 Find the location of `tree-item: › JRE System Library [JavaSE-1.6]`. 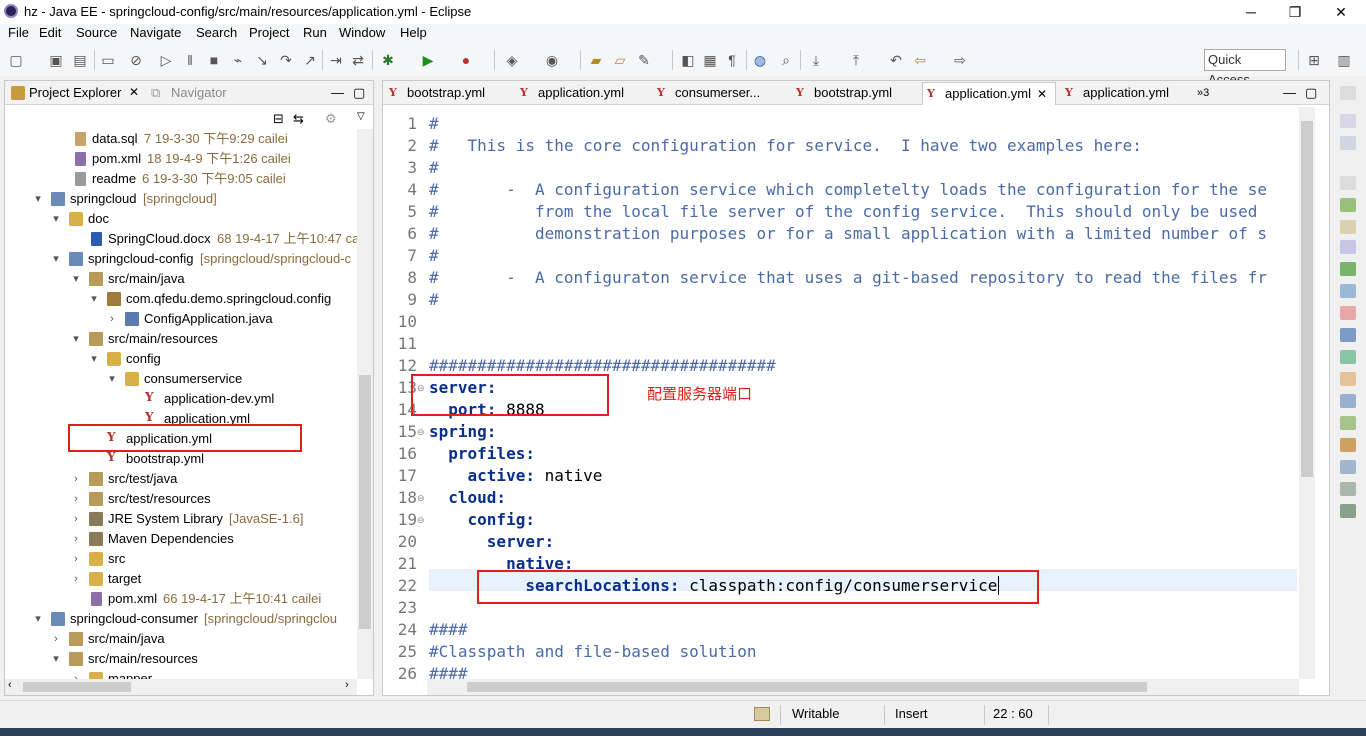

tree-item: › JRE System Library [JavaSE-1.6] is located at coordinates (181, 519).